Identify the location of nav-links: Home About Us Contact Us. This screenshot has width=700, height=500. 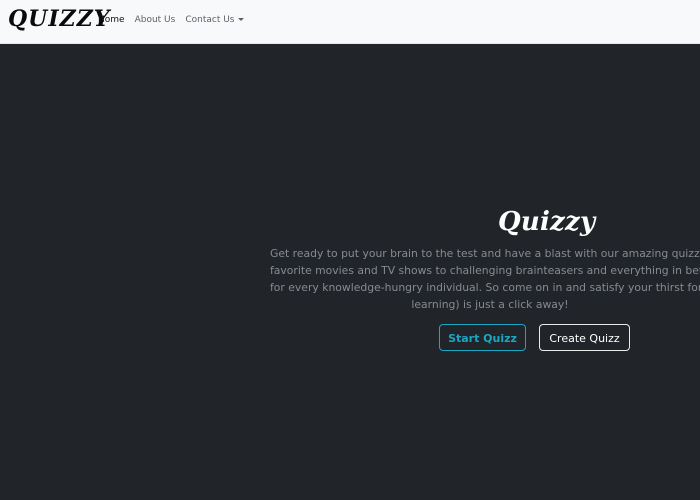
(171, 20).